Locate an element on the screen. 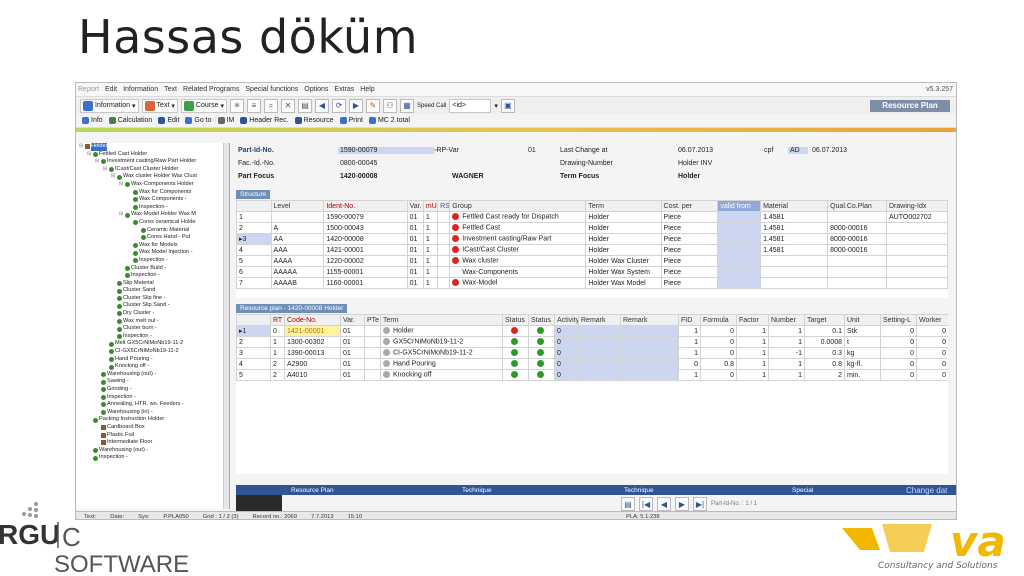 The width and height of the screenshot is (1024, 576). speed-call-input: <id> is located at coordinates (470, 105).